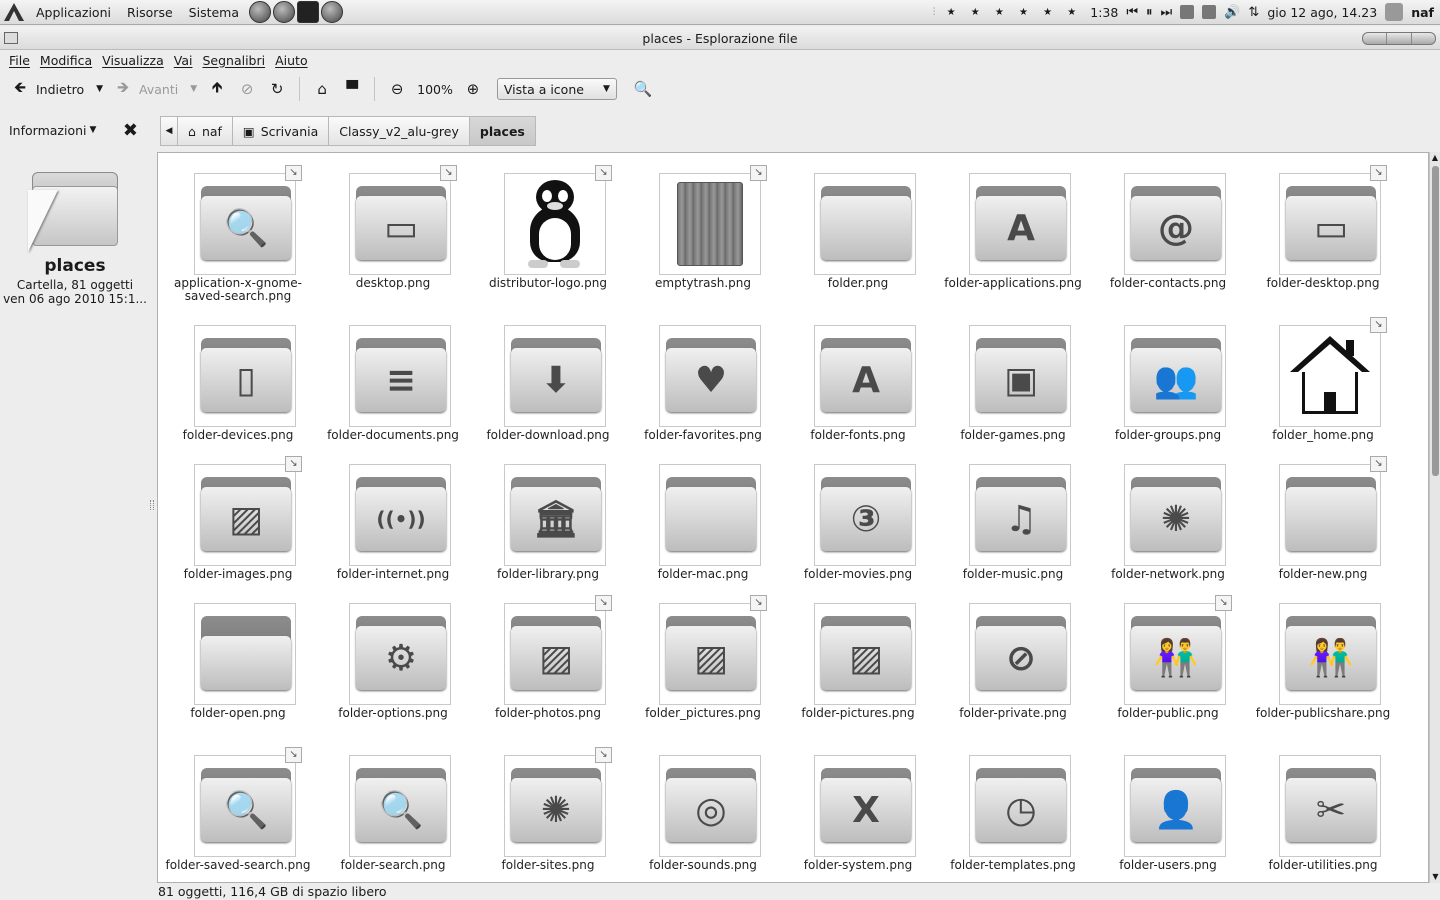 The height and width of the screenshot is (900, 1440). I want to click on next-track-icon: ⏭, so click(1167, 12).